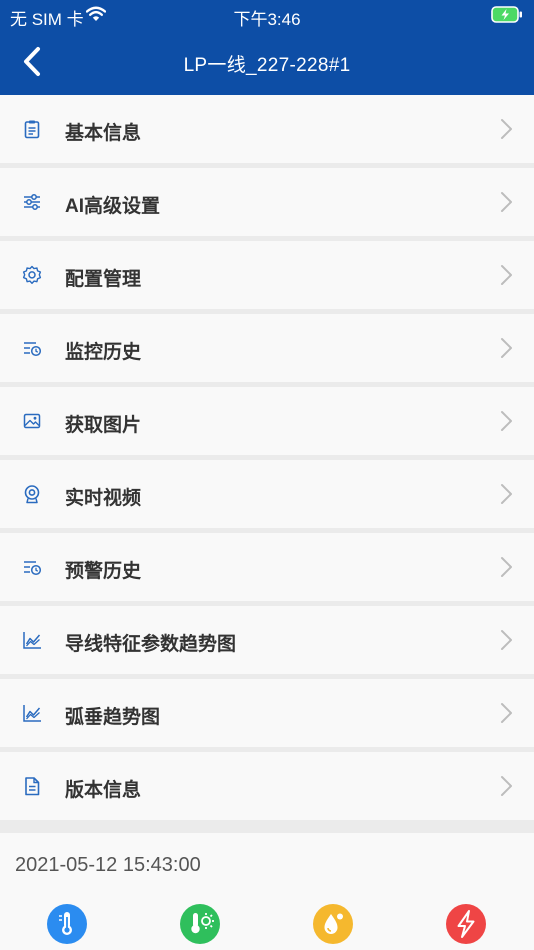  I want to click on menu-item-sag-trend: 弧垂趋势图, so click(267, 713).